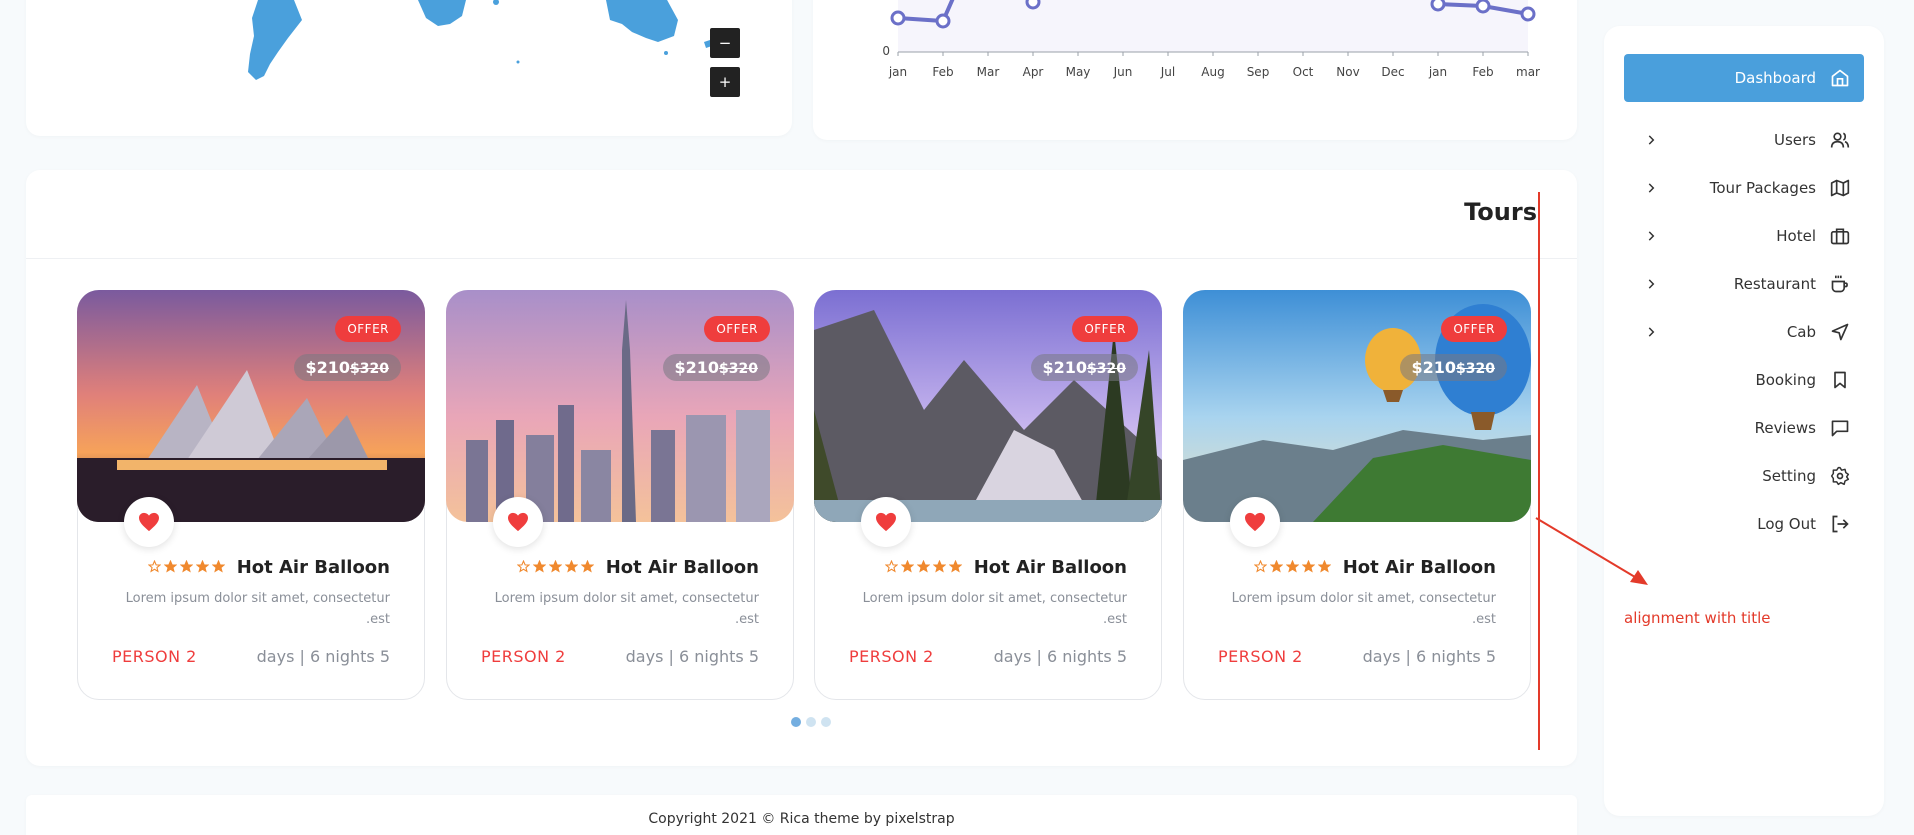 Image resolution: width=1914 pixels, height=835 pixels. I want to click on sidebar-item-restaurant: Restaurant, so click(1744, 284).